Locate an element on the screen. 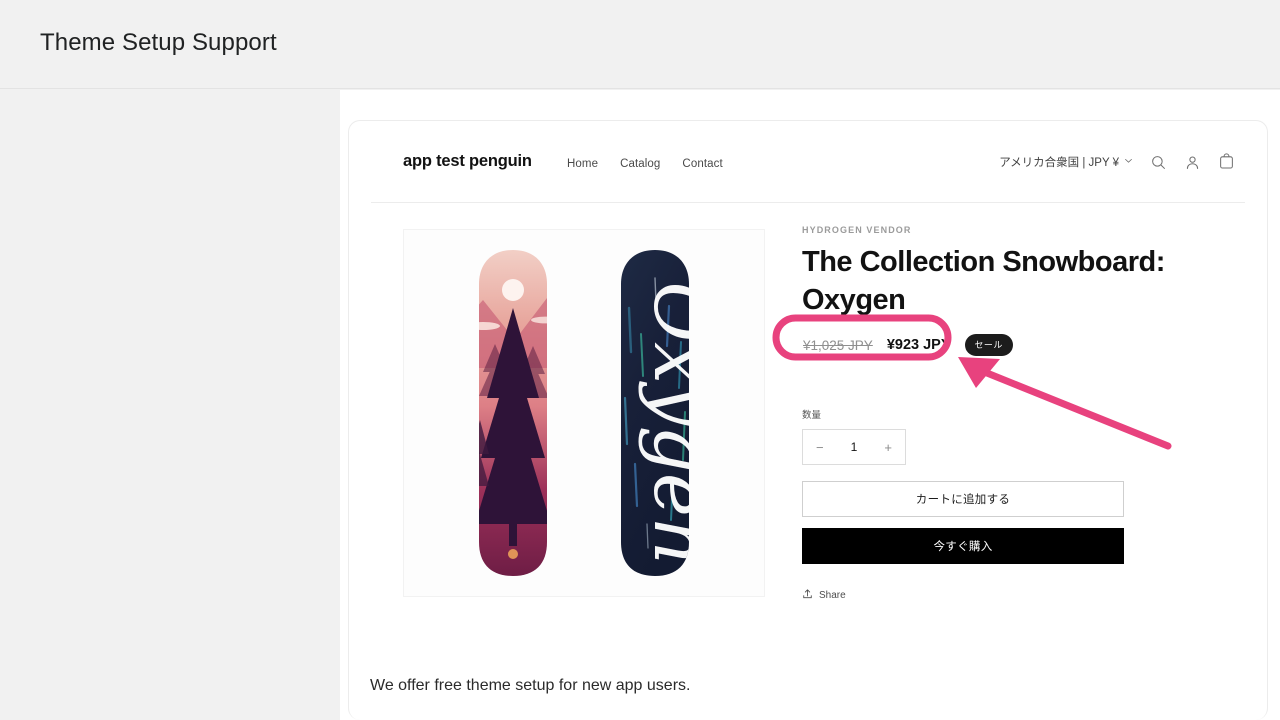 The width and height of the screenshot is (1280, 720). price-block: ¥1,025 JPY ¥923 JPY セール is located at coordinates (1012, 345).